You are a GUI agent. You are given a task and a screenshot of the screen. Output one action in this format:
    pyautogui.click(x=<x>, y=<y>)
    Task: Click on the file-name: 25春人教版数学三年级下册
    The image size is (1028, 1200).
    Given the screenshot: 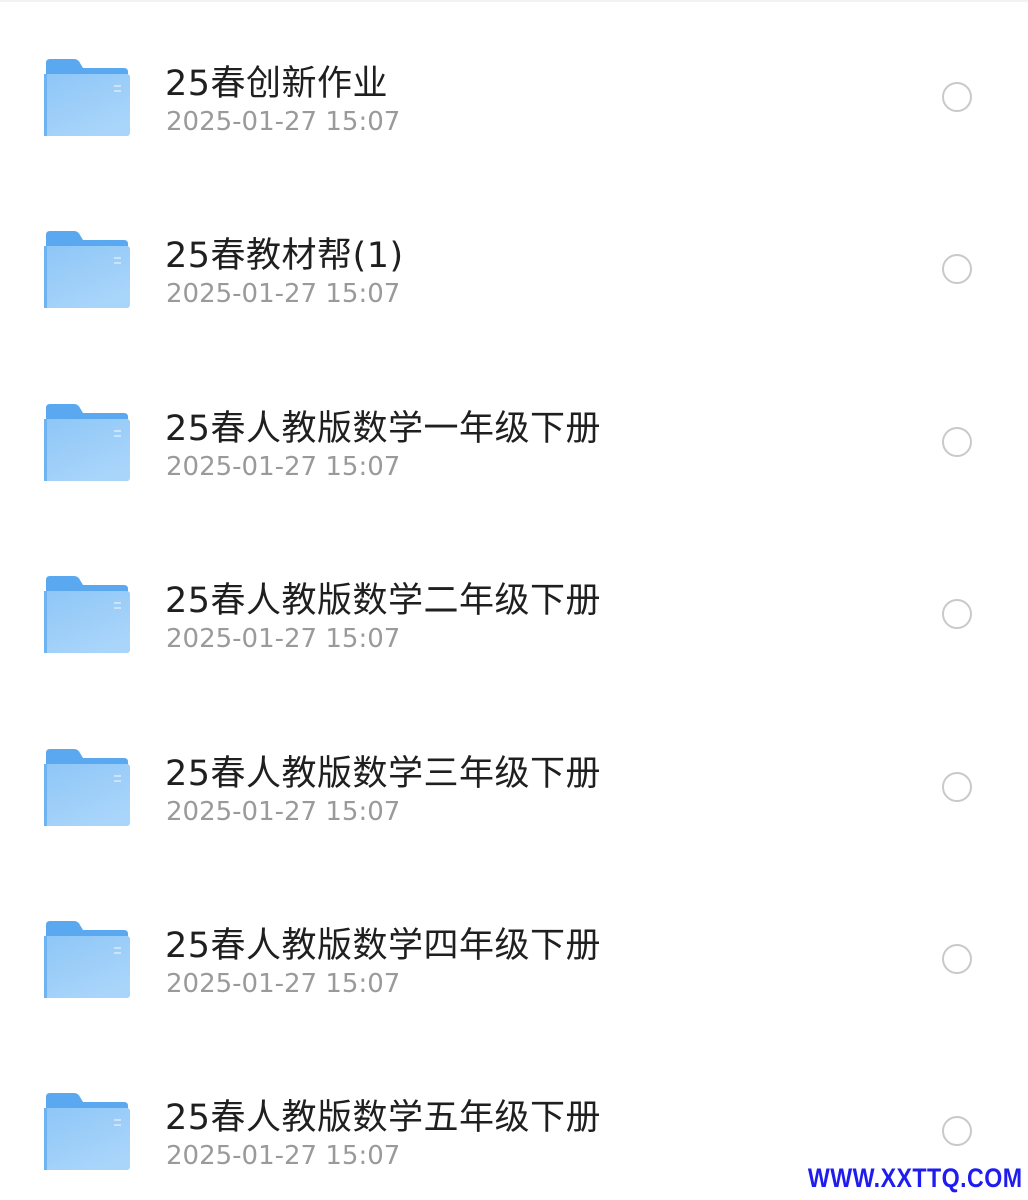 What is the action you would take?
    pyautogui.click(x=383, y=774)
    